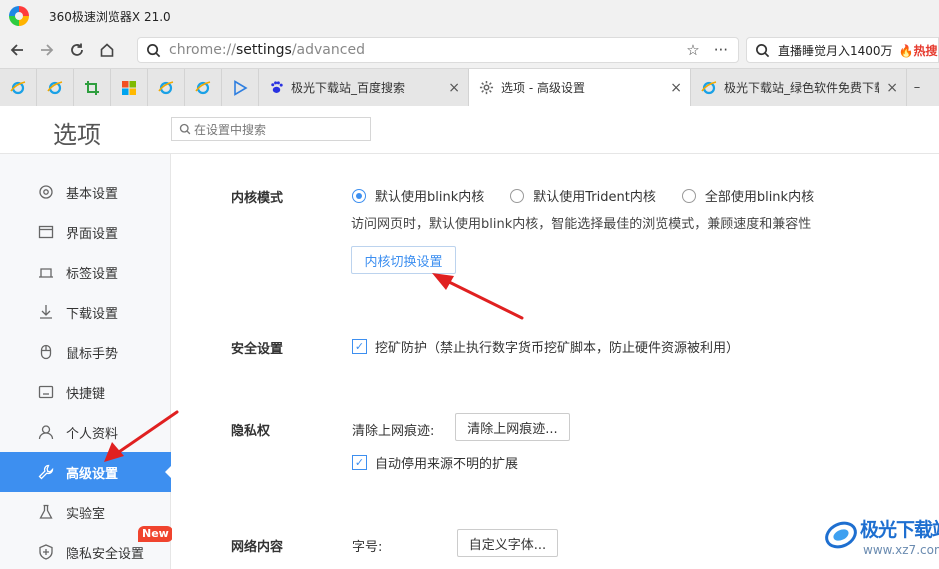 The width and height of the screenshot is (939, 569). I want to click on tab-settings-advanced: 选项 - 高级设置 ×, so click(580, 87).